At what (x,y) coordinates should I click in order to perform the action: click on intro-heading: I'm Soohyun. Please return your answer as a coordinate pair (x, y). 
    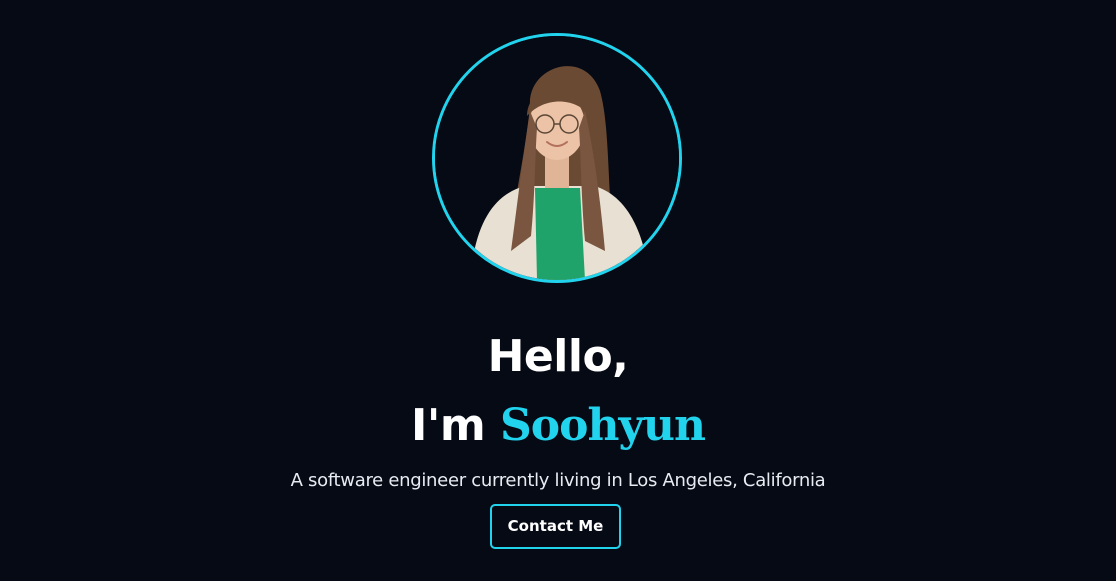
    Looking at the image, I should click on (558, 426).